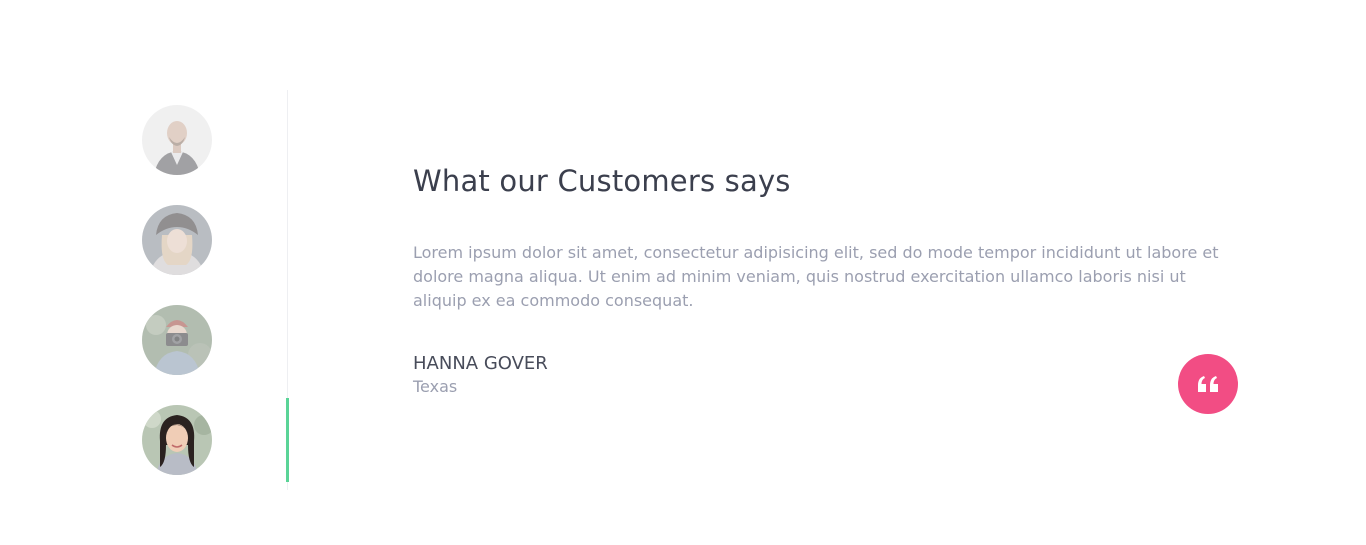 The image size is (1366, 545). I want to click on avatar-4-active, so click(177, 440).